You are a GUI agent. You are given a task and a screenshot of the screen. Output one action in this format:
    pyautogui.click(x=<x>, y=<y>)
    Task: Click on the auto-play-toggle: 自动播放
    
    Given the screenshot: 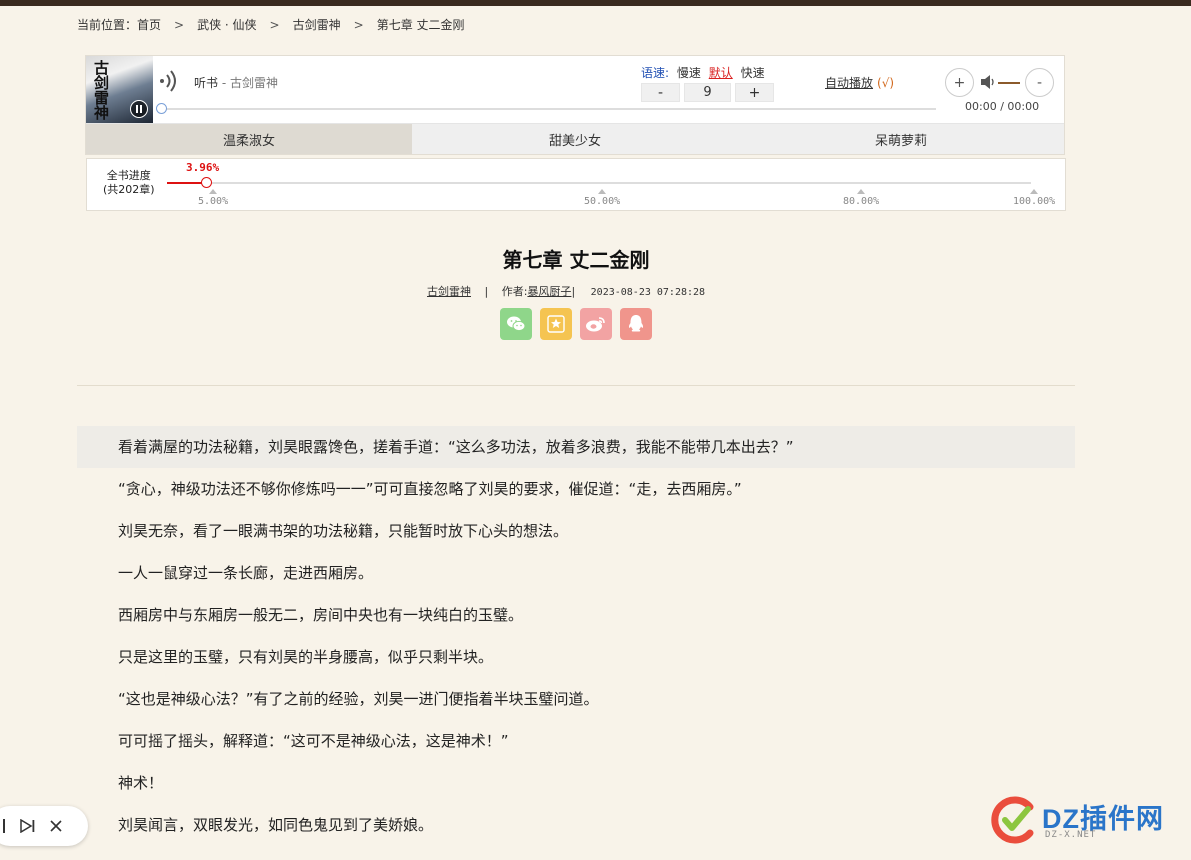 What is the action you would take?
    pyautogui.click(x=849, y=83)
    